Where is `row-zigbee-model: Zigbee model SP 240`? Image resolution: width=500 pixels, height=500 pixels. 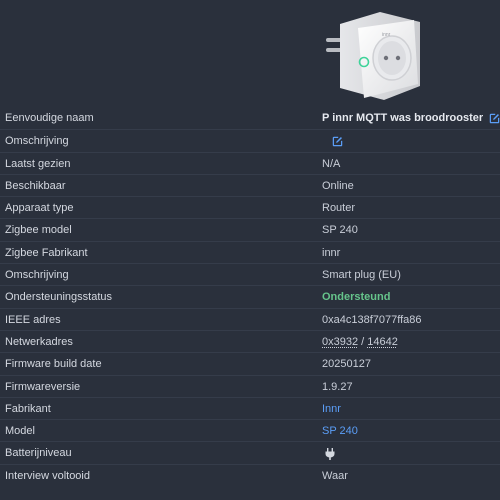
row-zigbee-model: Zigbee model SP 240 is located at coordinates (250, 229).